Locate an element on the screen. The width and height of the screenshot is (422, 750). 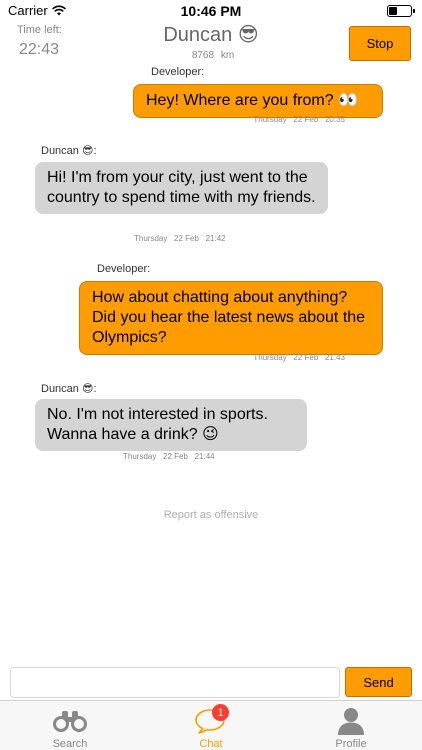
tab-label: Chat is located at coordinates (211, 744).